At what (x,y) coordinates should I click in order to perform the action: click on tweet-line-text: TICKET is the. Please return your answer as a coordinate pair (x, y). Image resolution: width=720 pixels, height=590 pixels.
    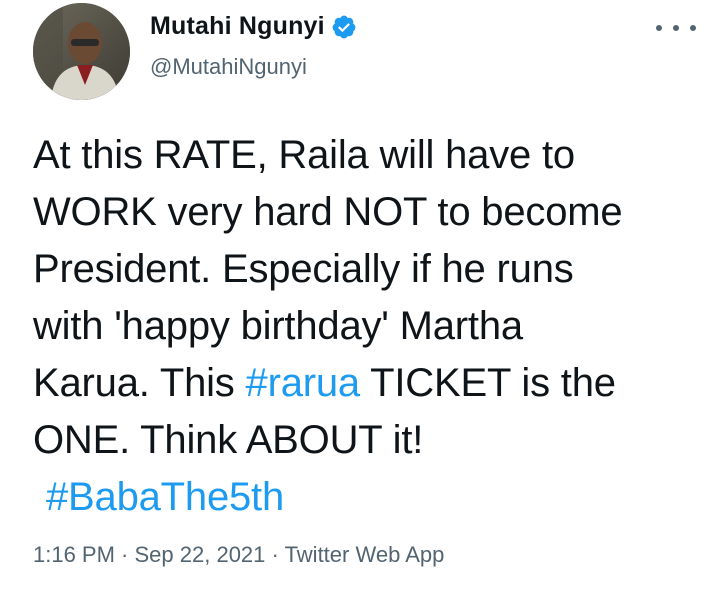
    Looking at the image, I should click on (487, 383).